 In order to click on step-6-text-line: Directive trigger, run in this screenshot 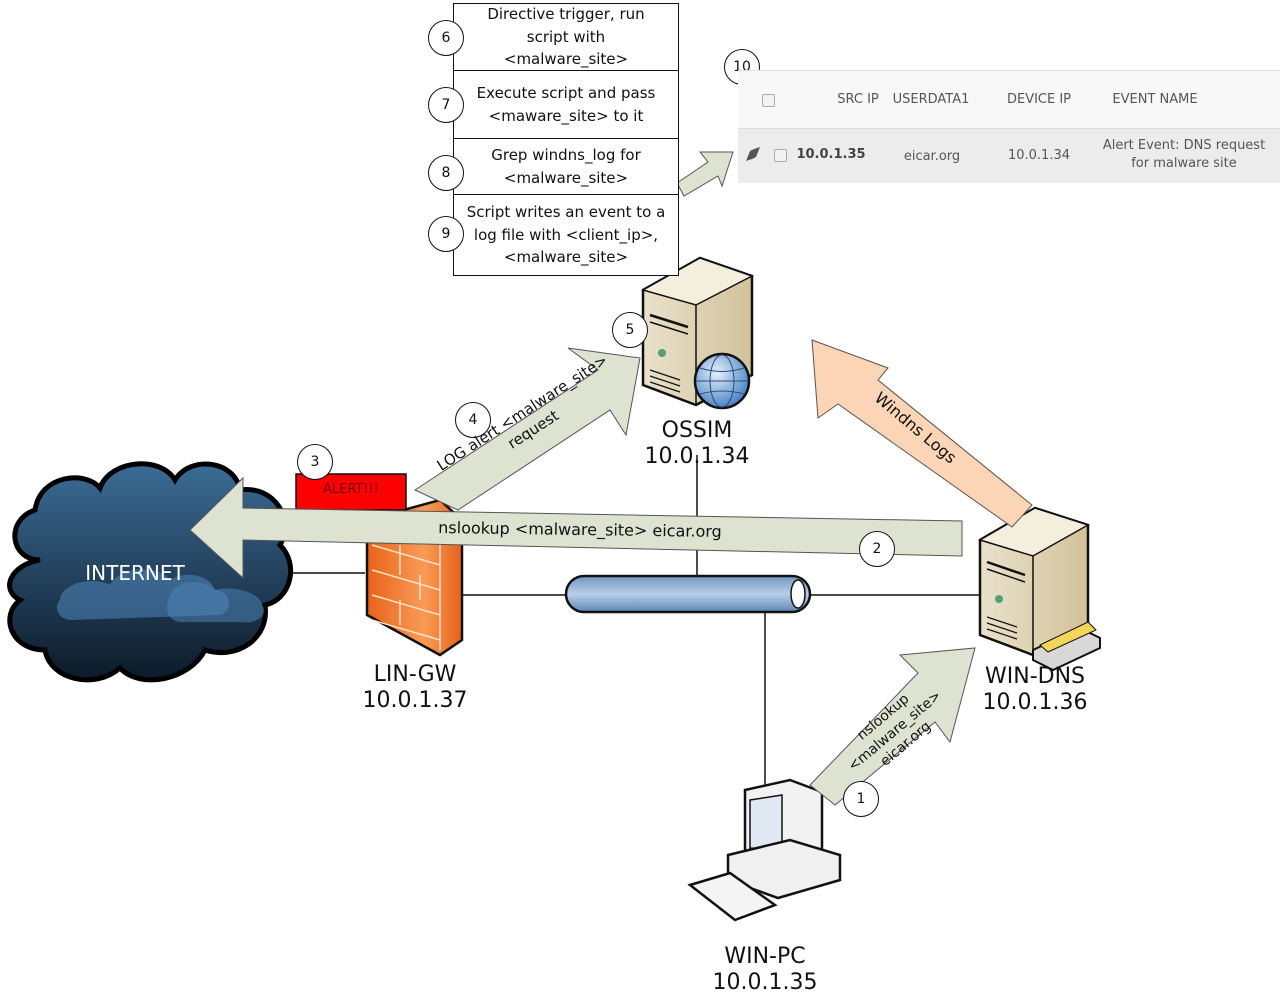, I will do `click(566, 14)`.